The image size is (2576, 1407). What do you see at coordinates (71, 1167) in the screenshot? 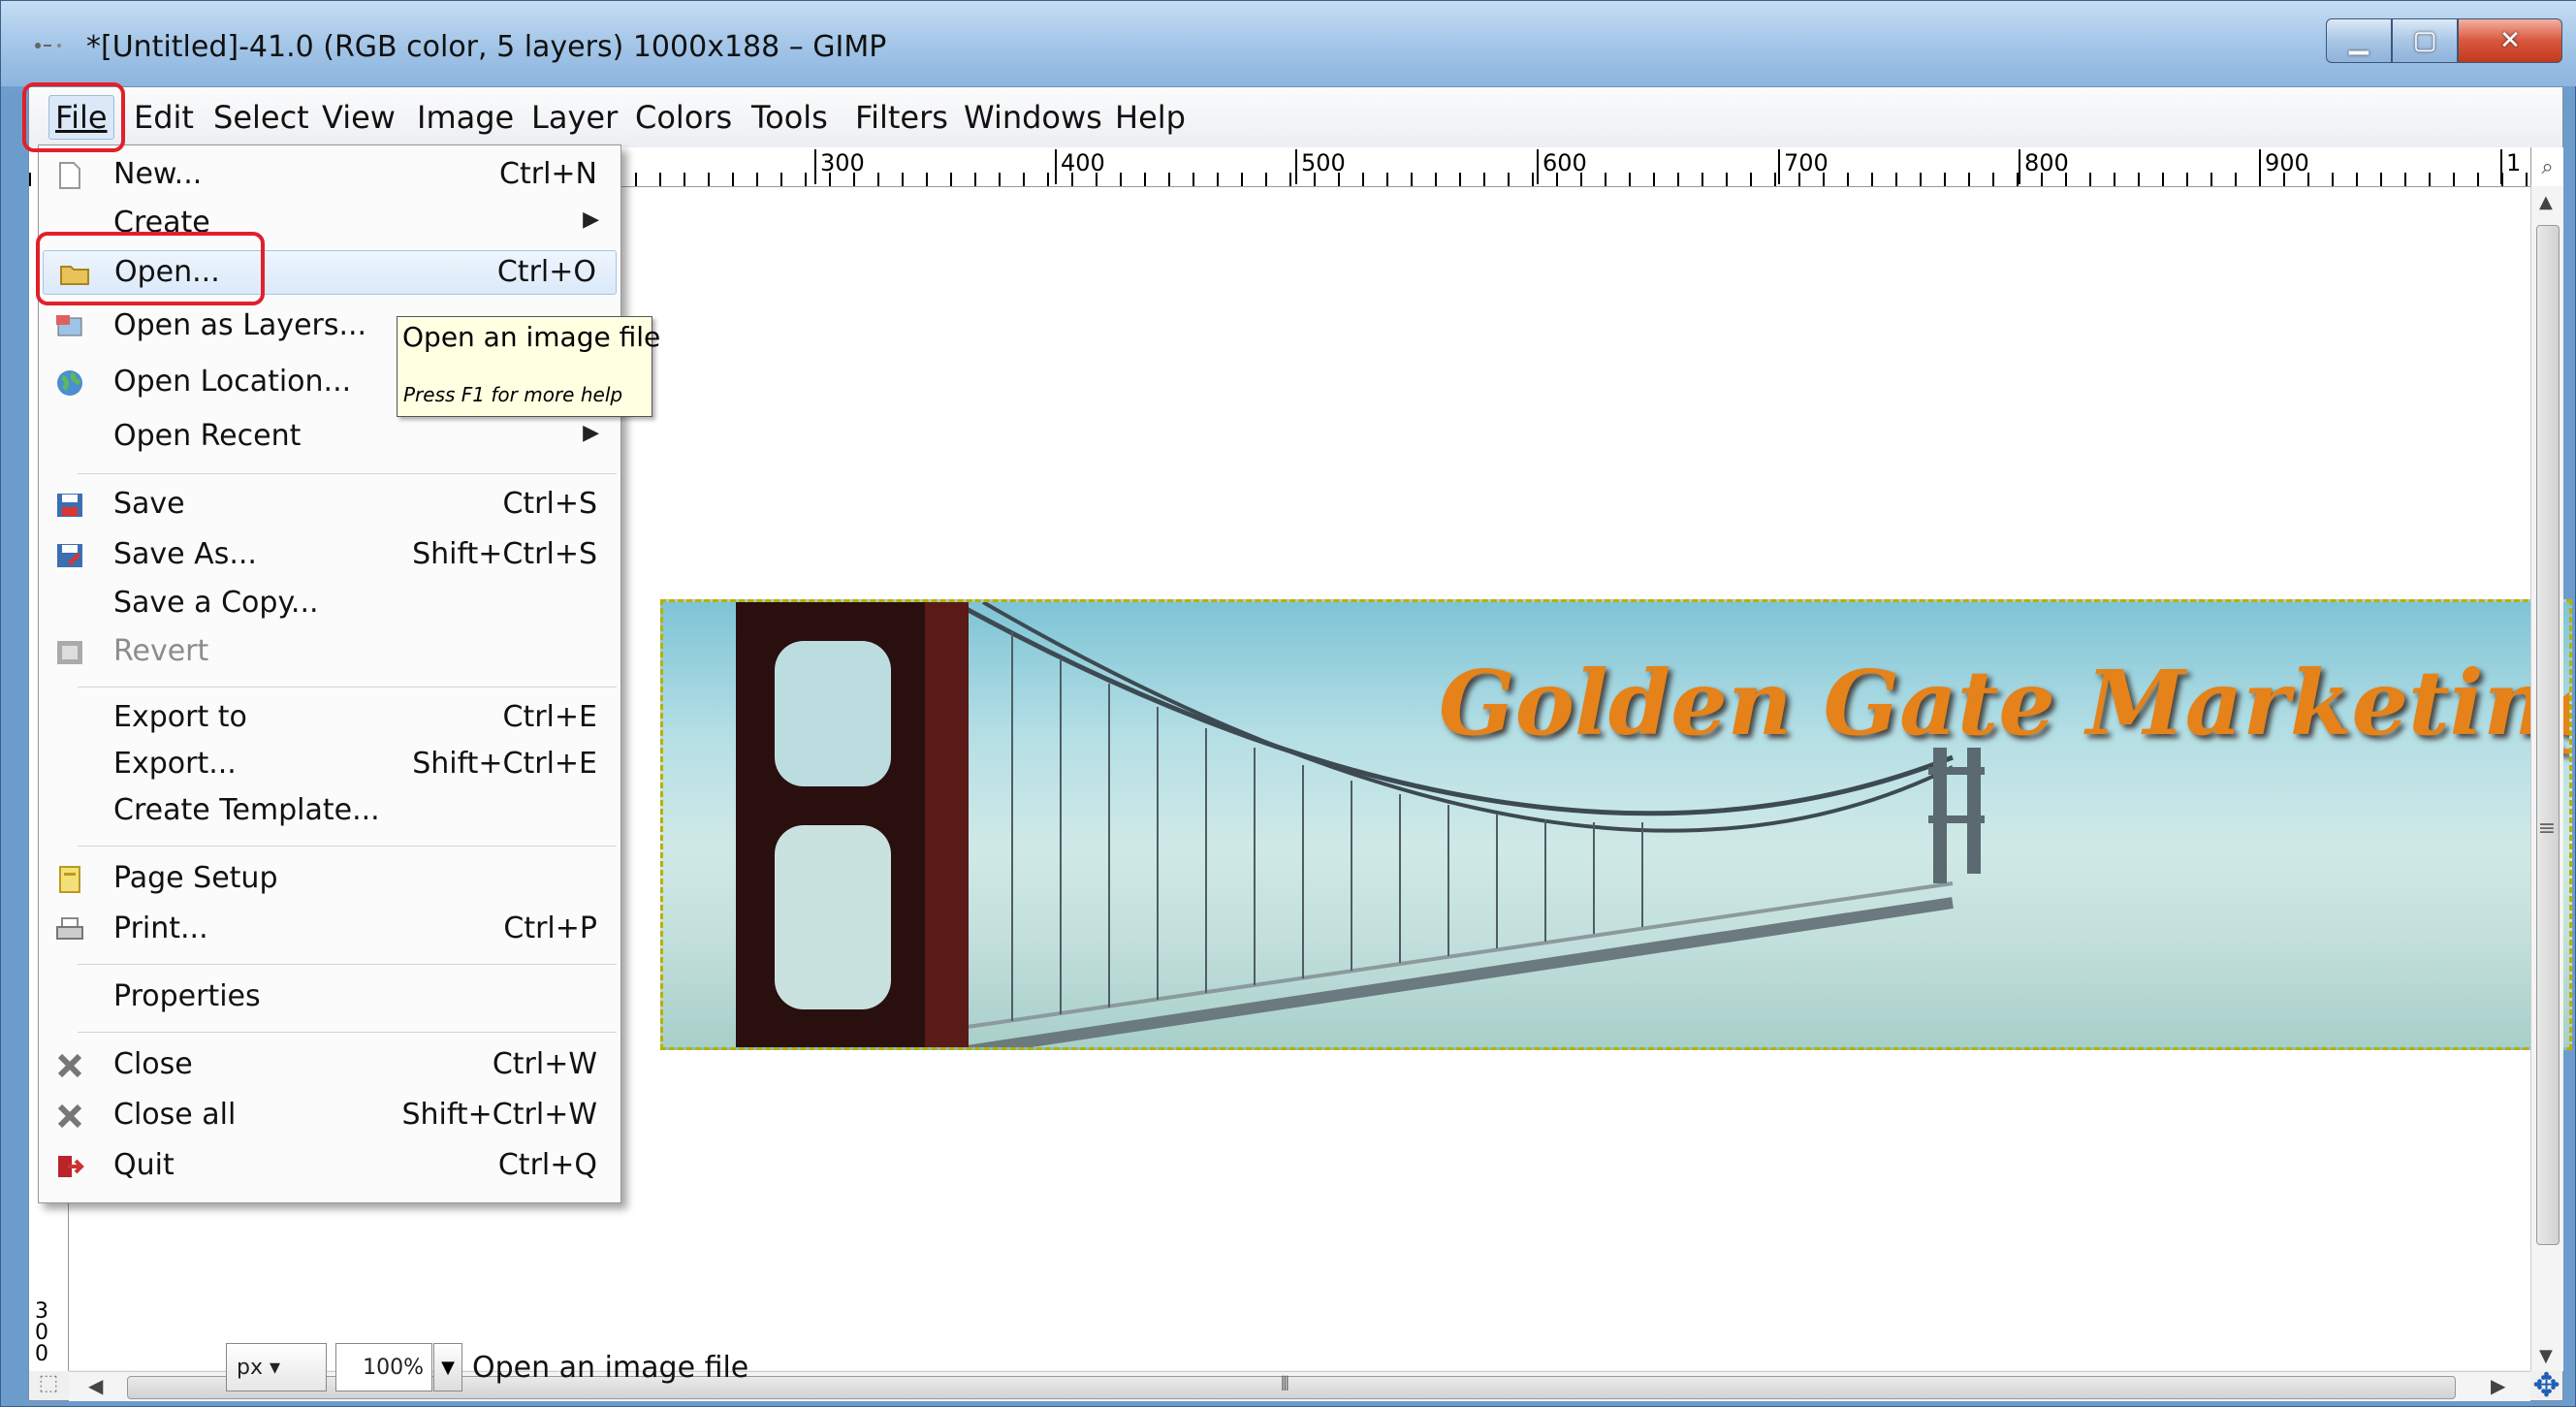
I see `quit-icon` at bounding box center [71, 1167].